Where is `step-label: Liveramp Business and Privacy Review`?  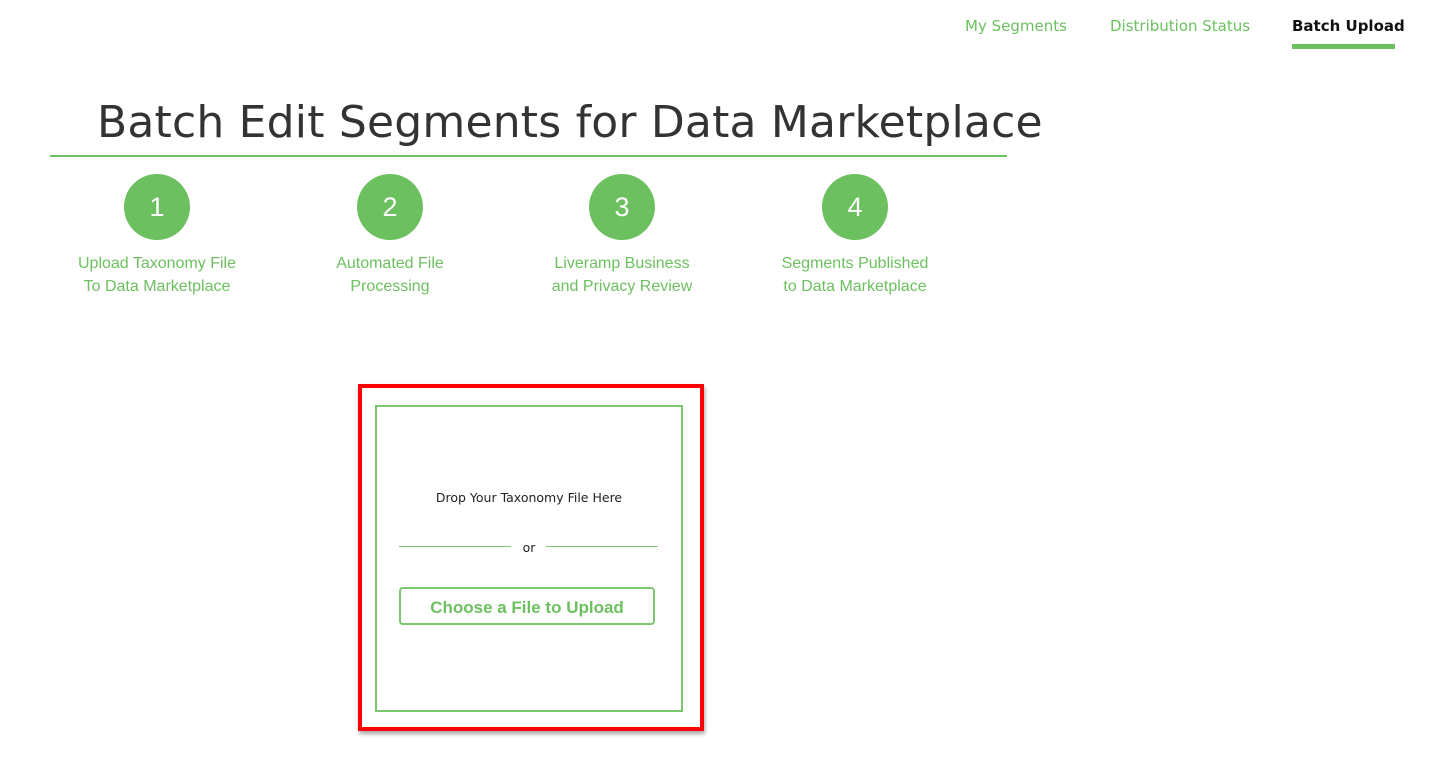
step-label: Liveramp Business and Privacy Review is located at coordinates (622, 275).